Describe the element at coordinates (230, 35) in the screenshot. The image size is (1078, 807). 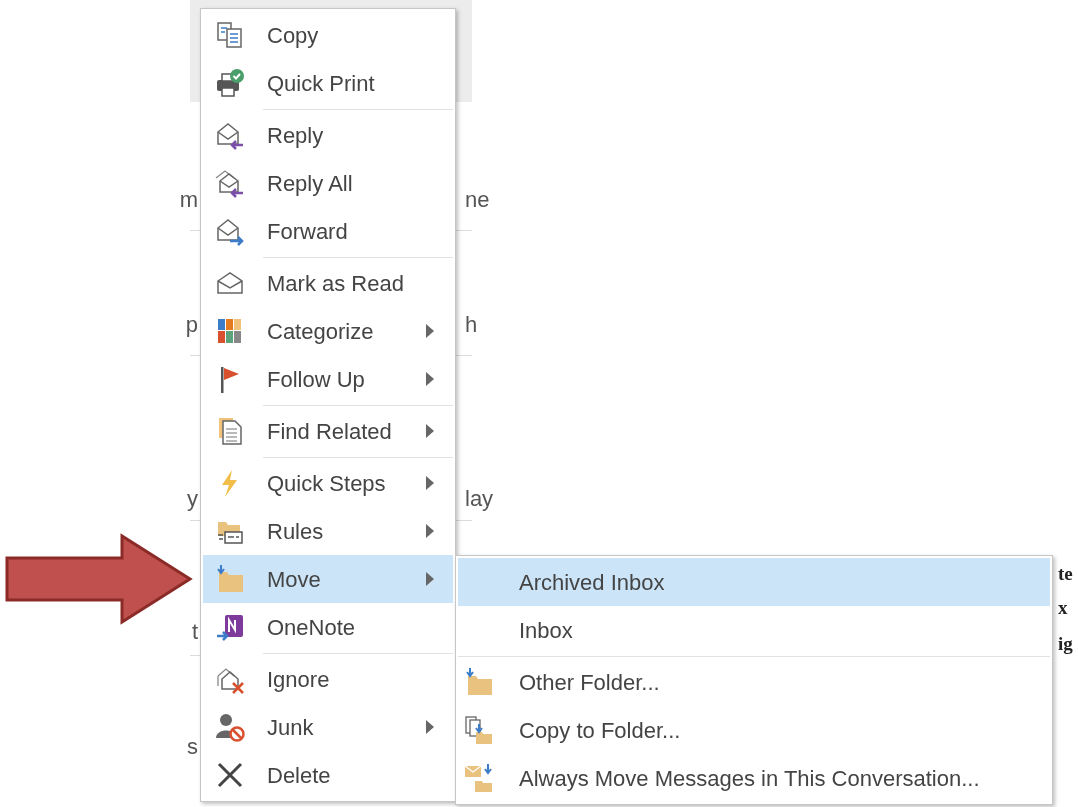
I see `copy-icon` at that location.